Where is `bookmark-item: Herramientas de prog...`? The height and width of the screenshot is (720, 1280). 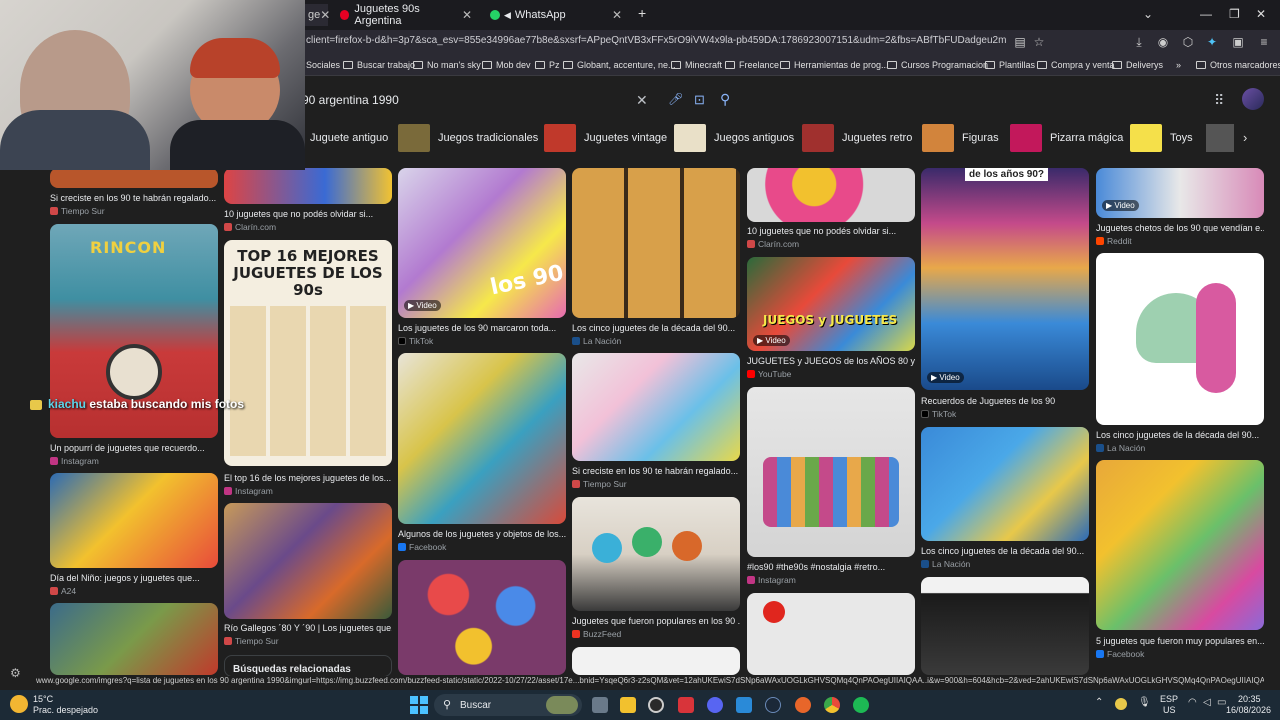
bookmark-item: Herramientas de prog... is located at coordinates (834, 65).